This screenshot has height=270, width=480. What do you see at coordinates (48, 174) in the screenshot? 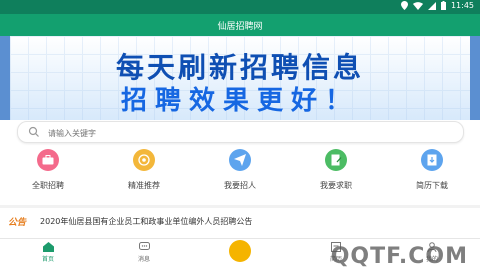
I see `menu-item-full-time-jobs: 全职招聘` at bounding box center [48, 174].